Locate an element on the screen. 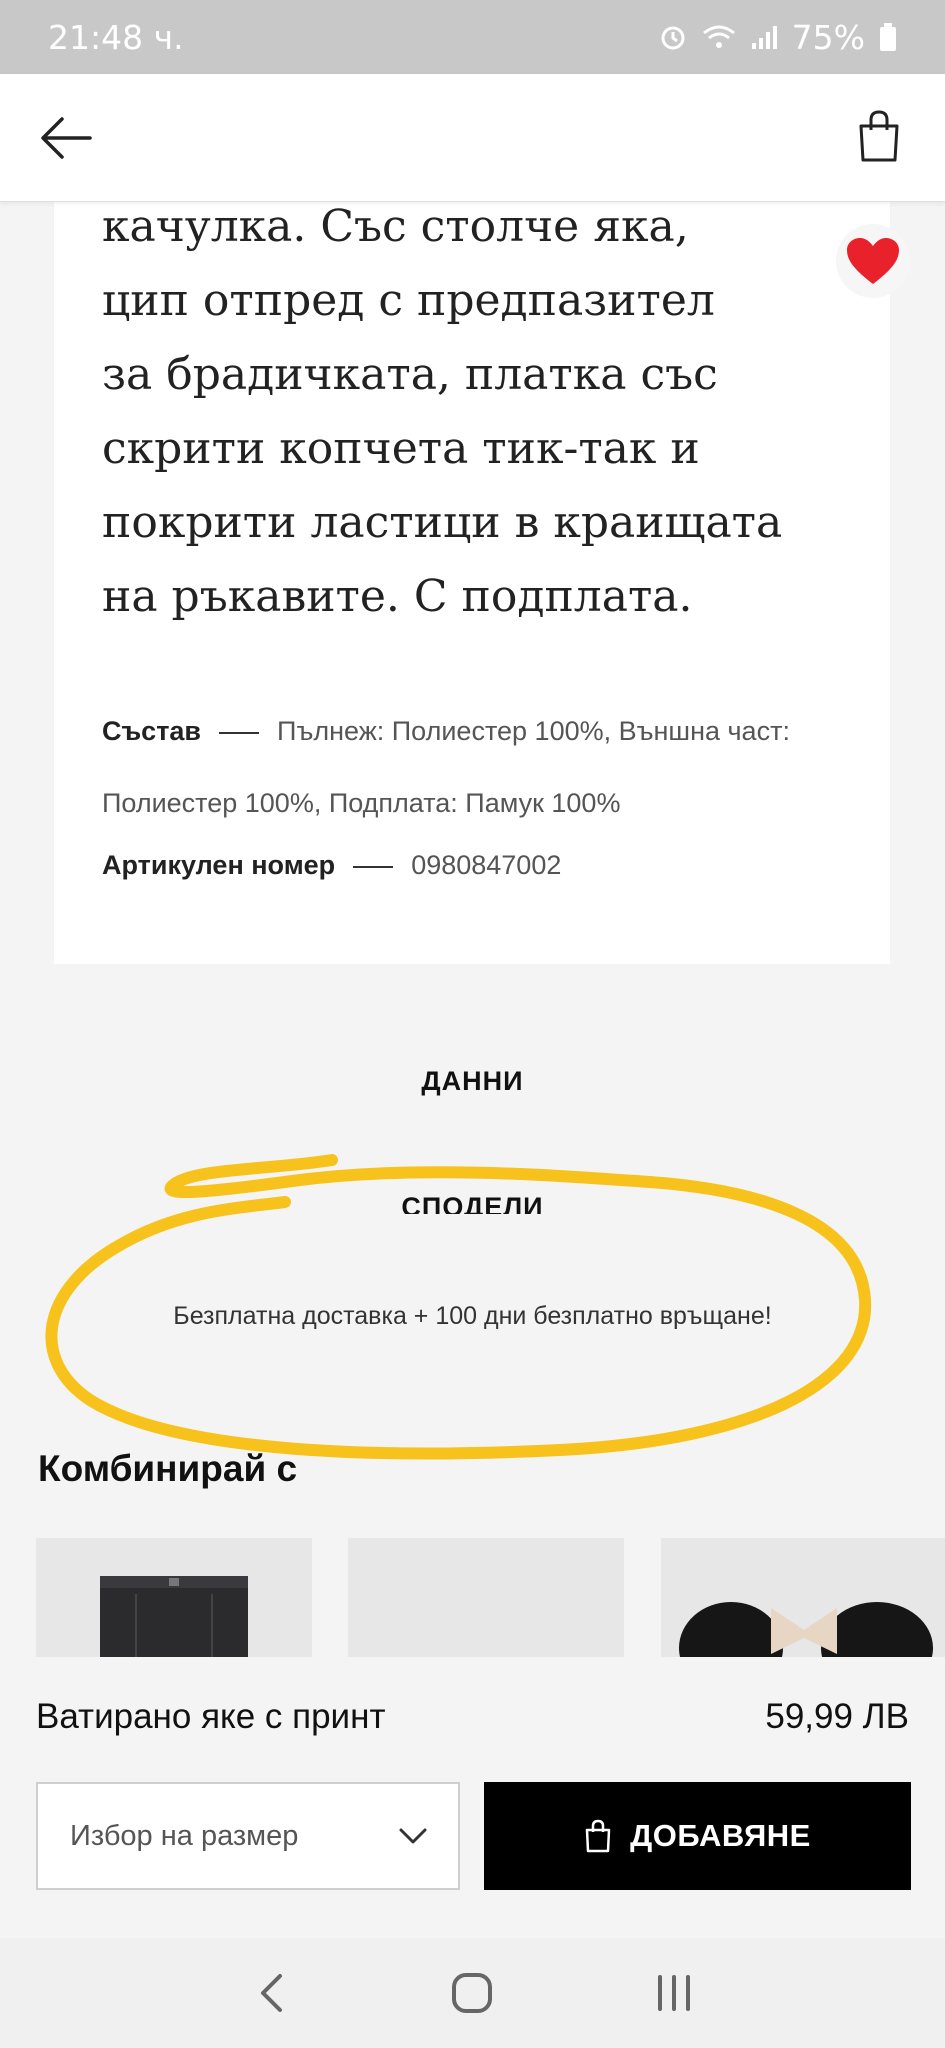 The width and height of the screenshot is (945, 2048). size-select: Избор на размер is located at coordinates (248, 1836).